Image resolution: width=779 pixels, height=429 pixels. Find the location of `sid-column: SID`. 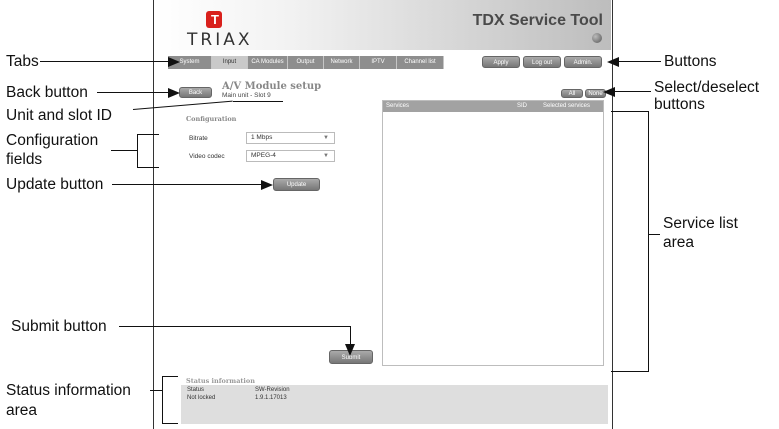

sid-column: SID is located at coordinates (522, 106).